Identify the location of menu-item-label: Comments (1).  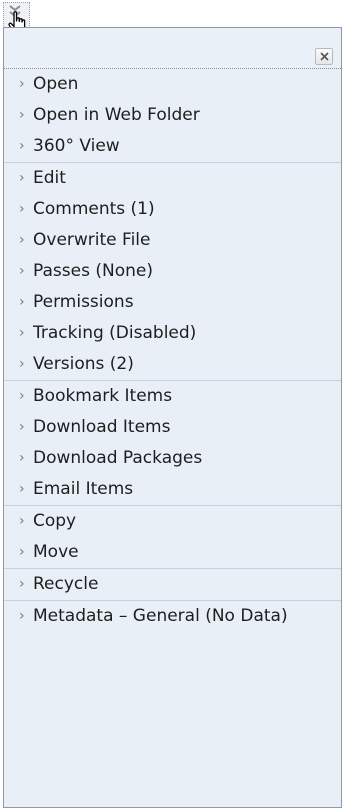
(94, 209).